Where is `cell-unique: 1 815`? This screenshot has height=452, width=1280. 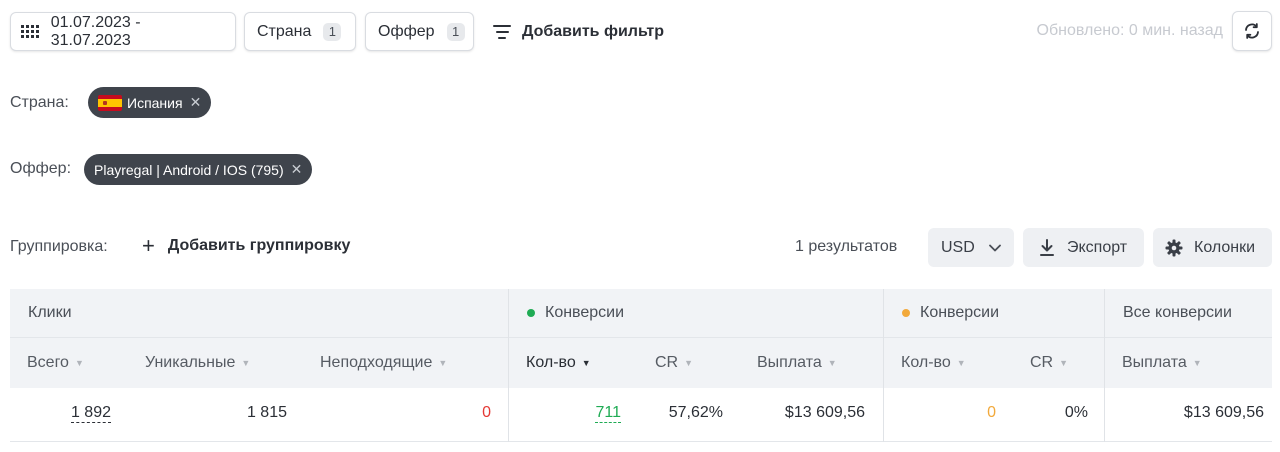
cell-unique: 1 815 is located at coordinates (266, 412).